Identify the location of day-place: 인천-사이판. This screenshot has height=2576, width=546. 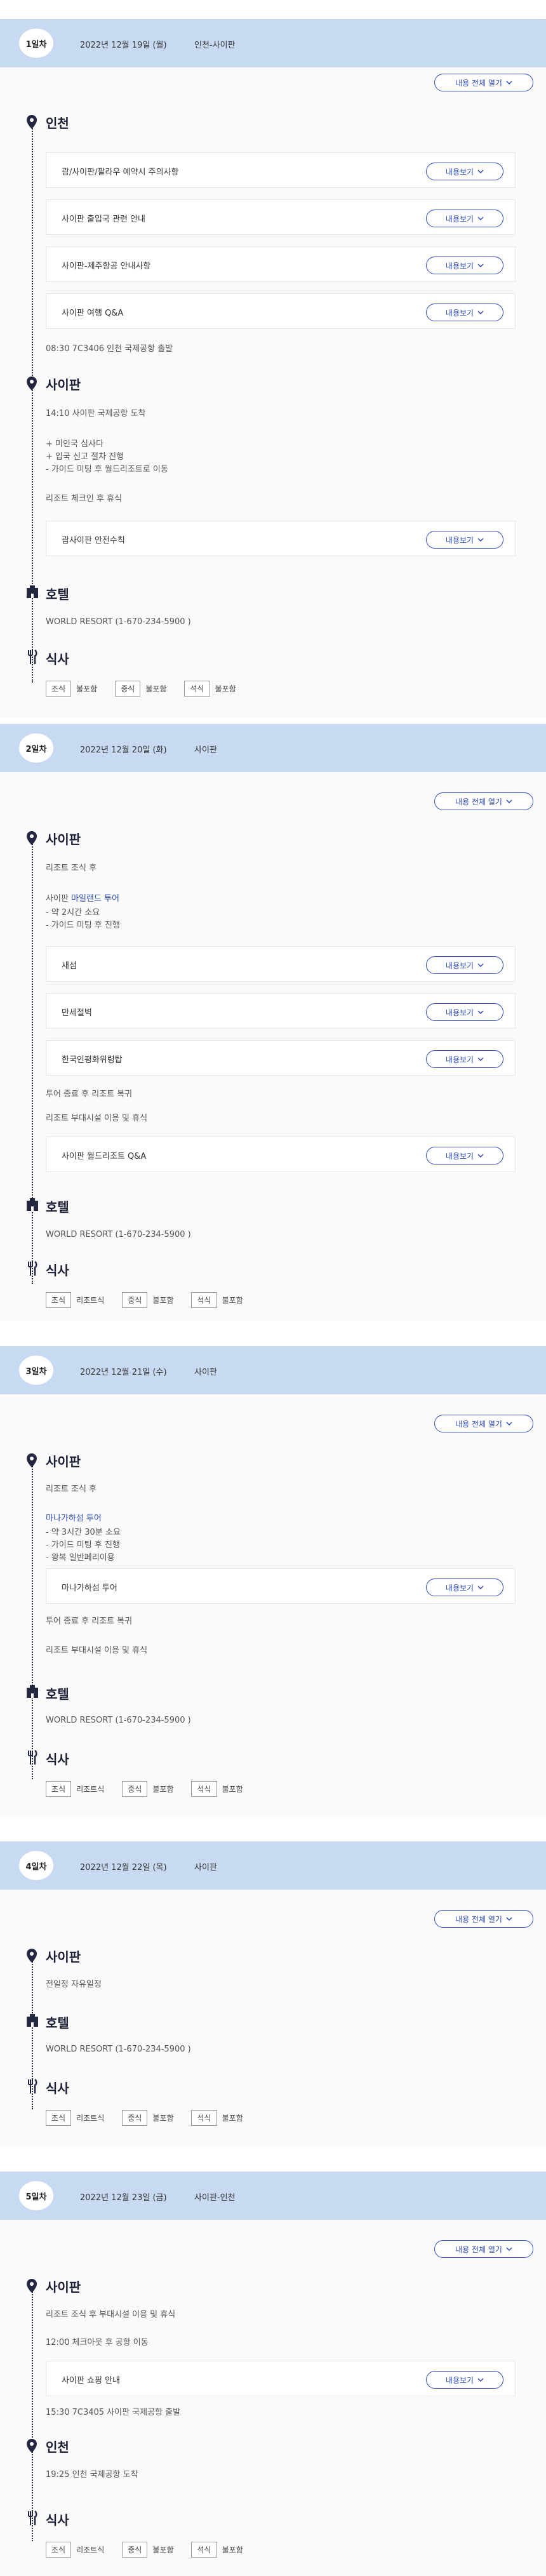
(215, 45).